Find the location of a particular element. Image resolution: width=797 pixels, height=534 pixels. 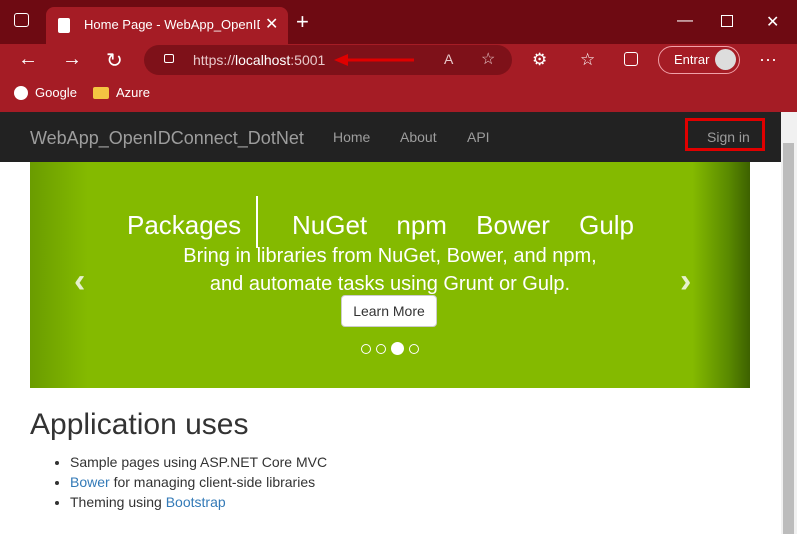

list-item: Bower for managing client-side libraries is located at coordinates (198, 482).